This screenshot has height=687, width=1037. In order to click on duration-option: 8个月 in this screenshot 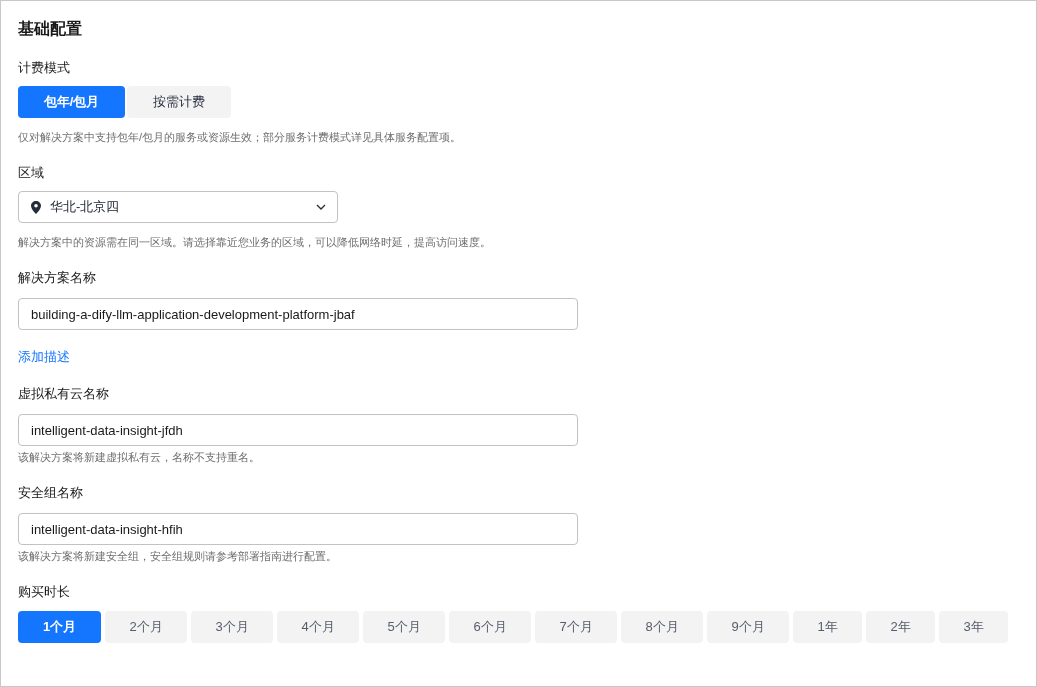, I will do `click(662, 627)`.